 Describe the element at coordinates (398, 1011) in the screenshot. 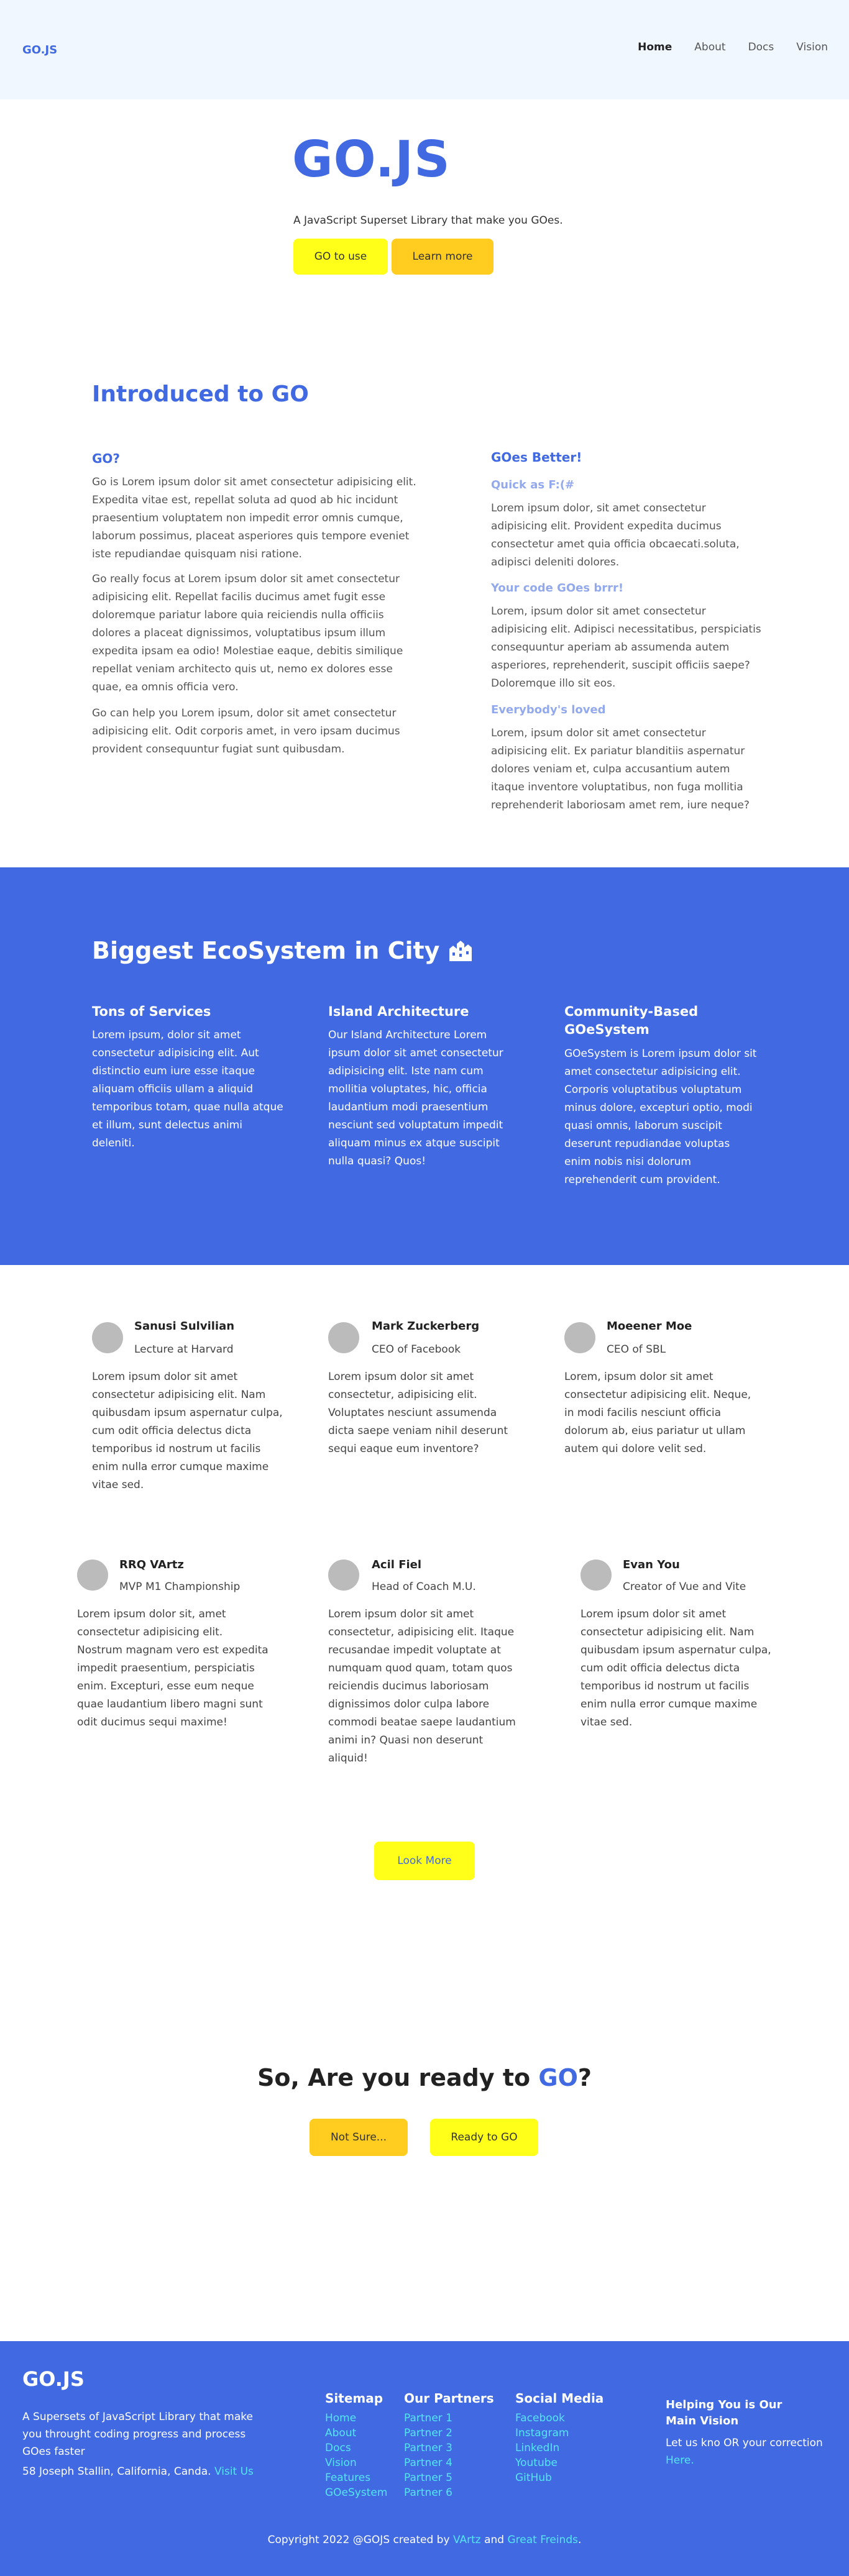

I see `eco-col2-title: Island Architecture` at that location.